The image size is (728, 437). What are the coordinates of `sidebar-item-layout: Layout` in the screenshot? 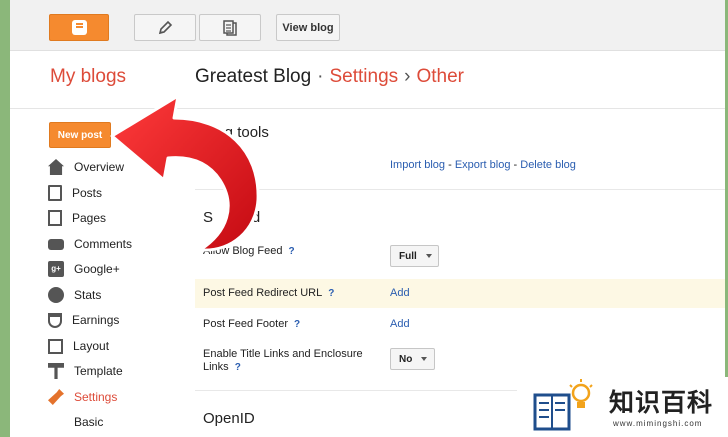 It's located at (78, 346).